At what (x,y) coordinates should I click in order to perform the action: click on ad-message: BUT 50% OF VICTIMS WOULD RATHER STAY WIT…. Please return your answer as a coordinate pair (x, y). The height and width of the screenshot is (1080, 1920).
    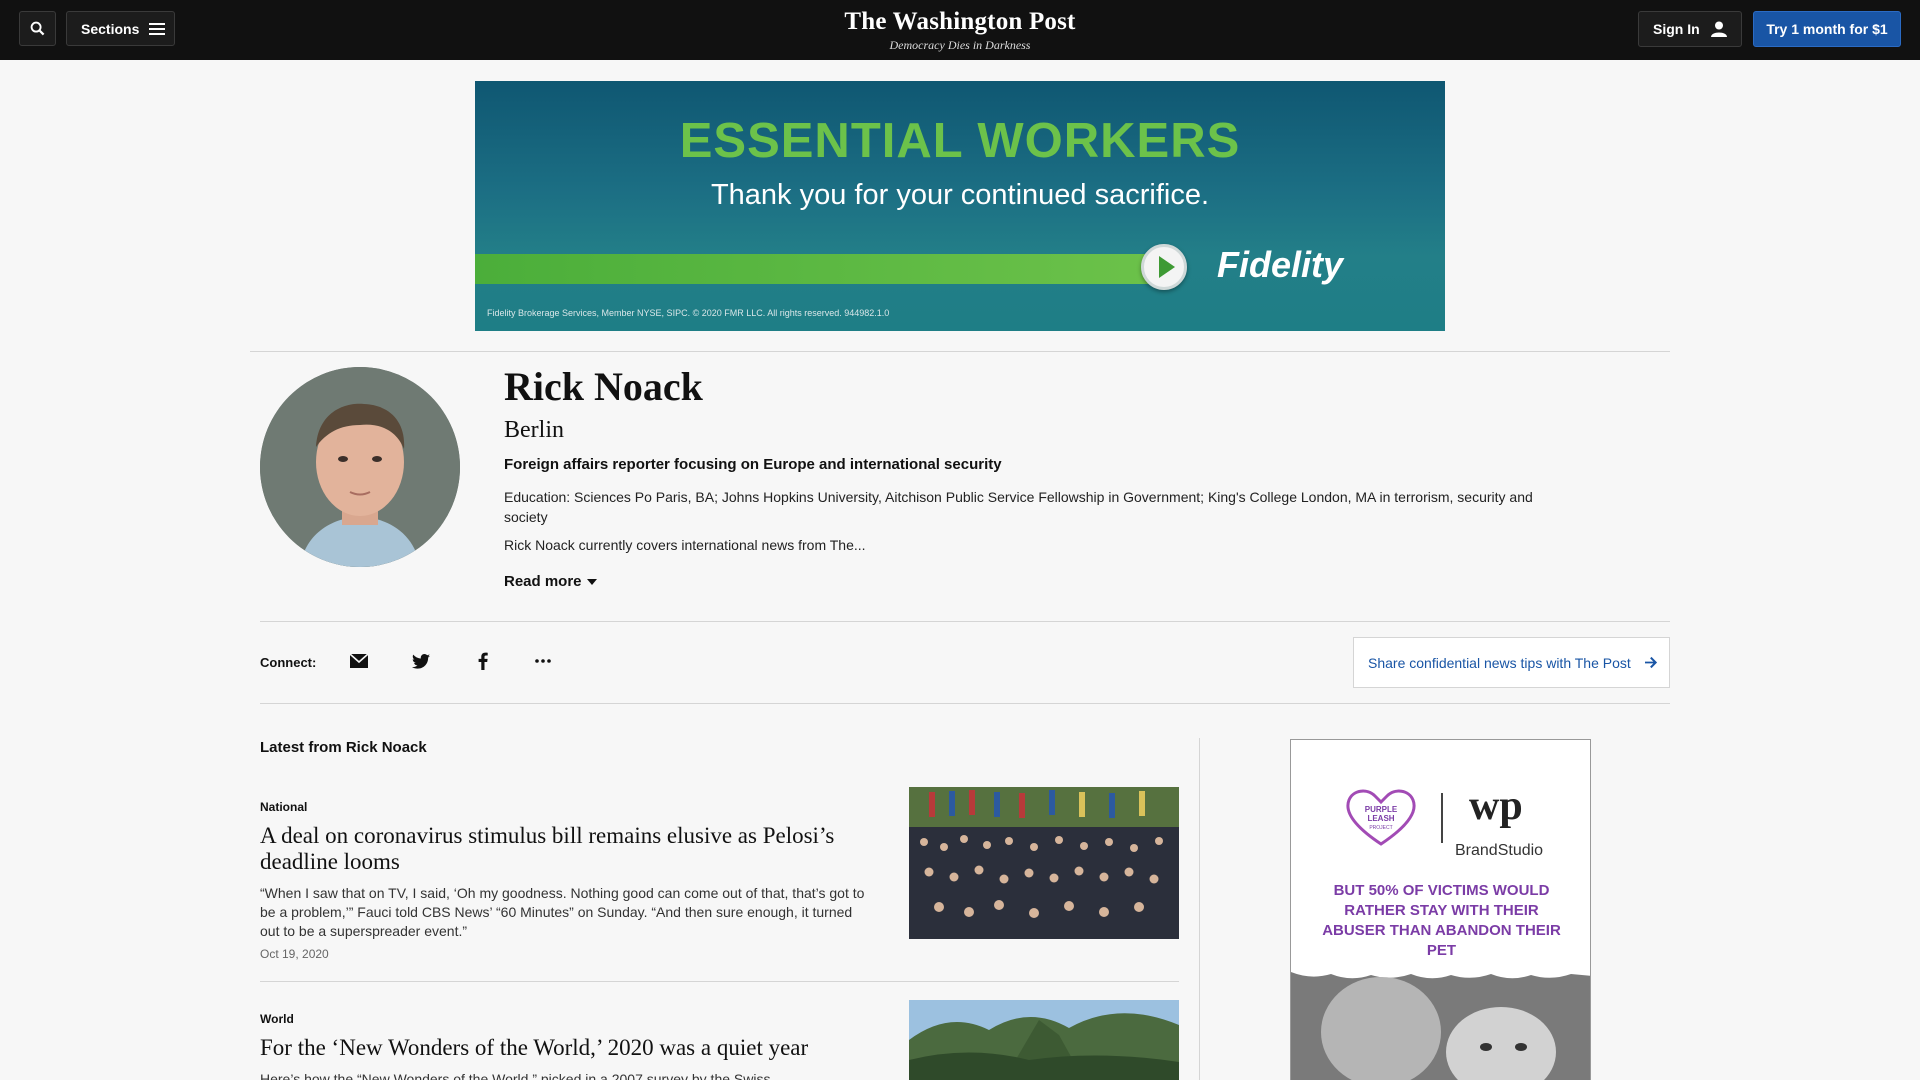
    Looking at the image, I should click on (1441, 920).